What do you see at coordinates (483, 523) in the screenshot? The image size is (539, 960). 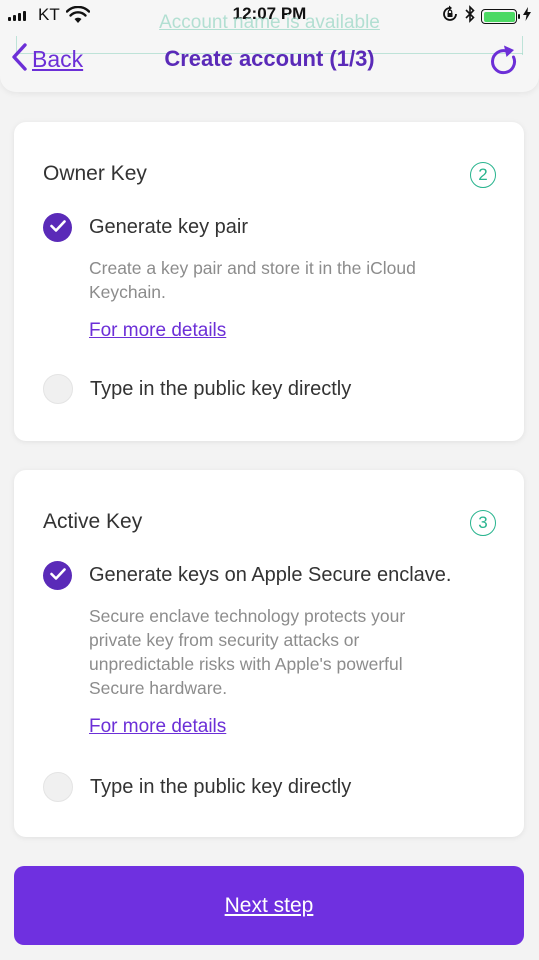 I see `step-badge: 3` at bounding box center [483, 523].